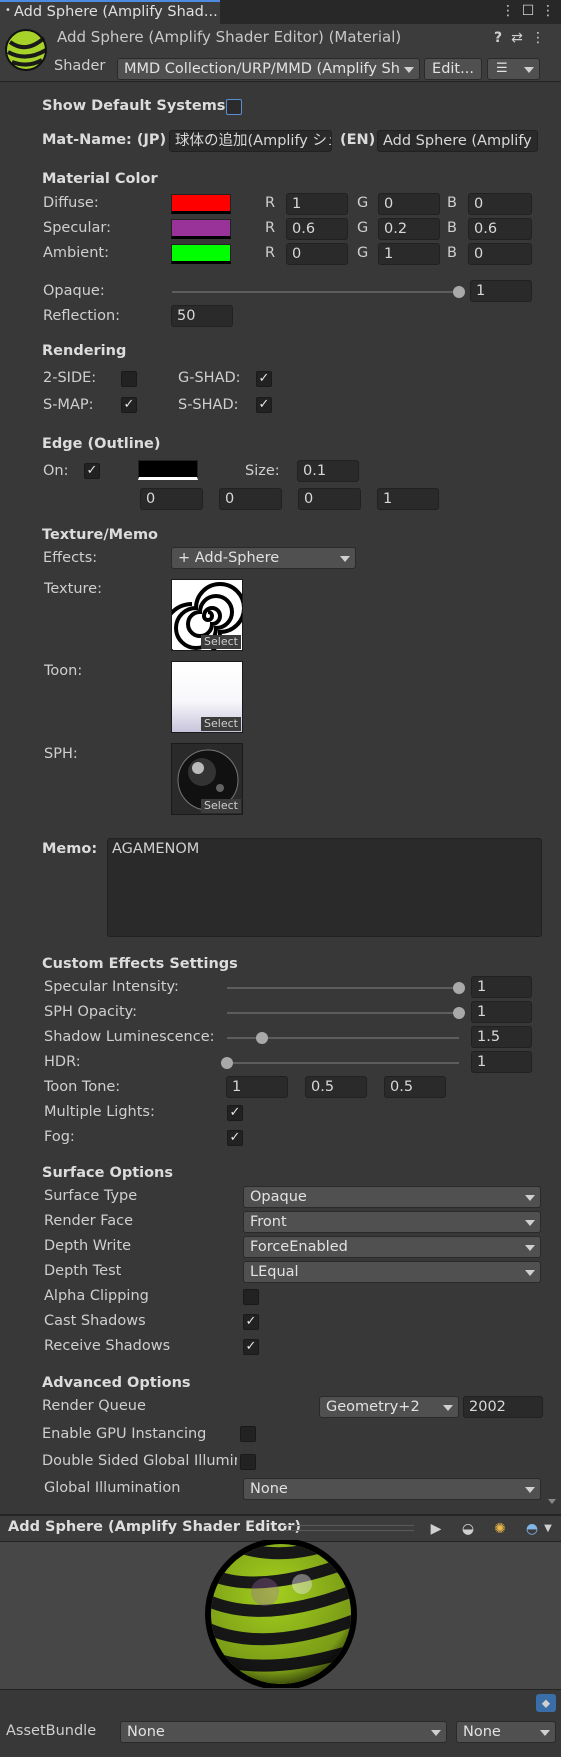 This screenshot has height=1757, width=561. What do you see at coordinates (501, 1012) in the screenshot?
I see `sph-opacity-field: 1` at bounding box center [501, 1012].